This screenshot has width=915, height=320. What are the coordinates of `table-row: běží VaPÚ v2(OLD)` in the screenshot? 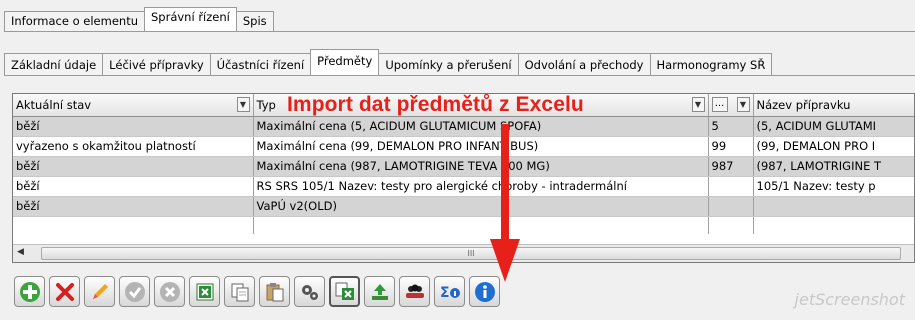 It's located at (463, 206).